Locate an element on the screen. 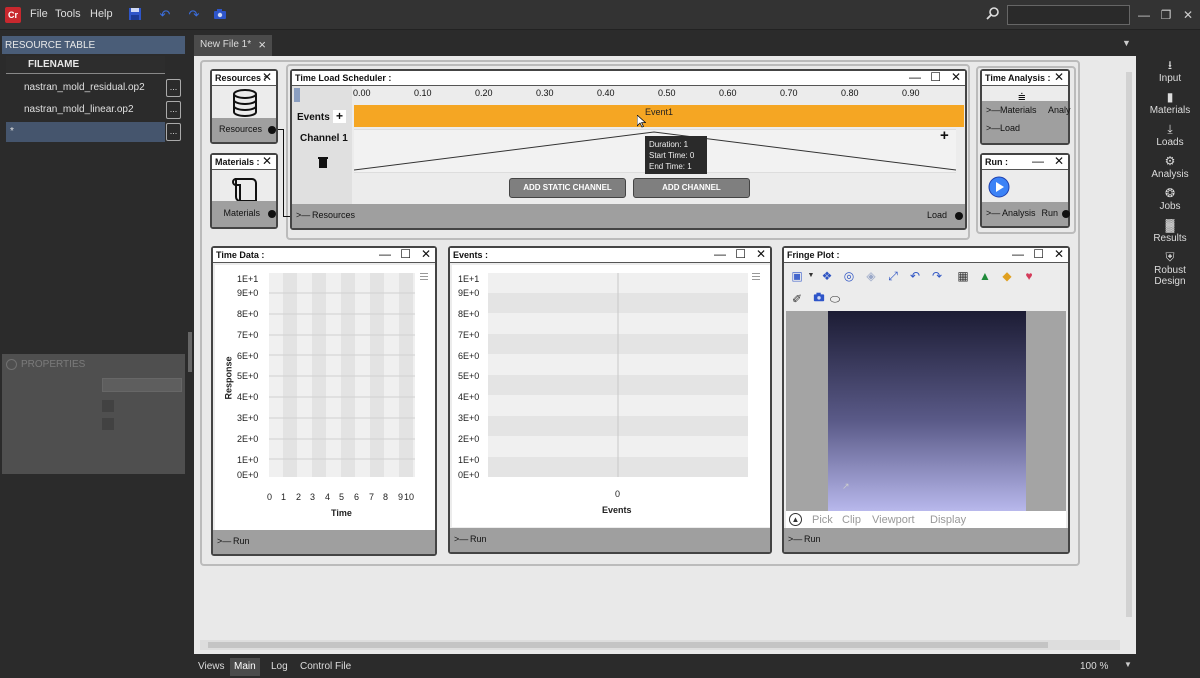  search-icon is located at coordinates (994, 14).